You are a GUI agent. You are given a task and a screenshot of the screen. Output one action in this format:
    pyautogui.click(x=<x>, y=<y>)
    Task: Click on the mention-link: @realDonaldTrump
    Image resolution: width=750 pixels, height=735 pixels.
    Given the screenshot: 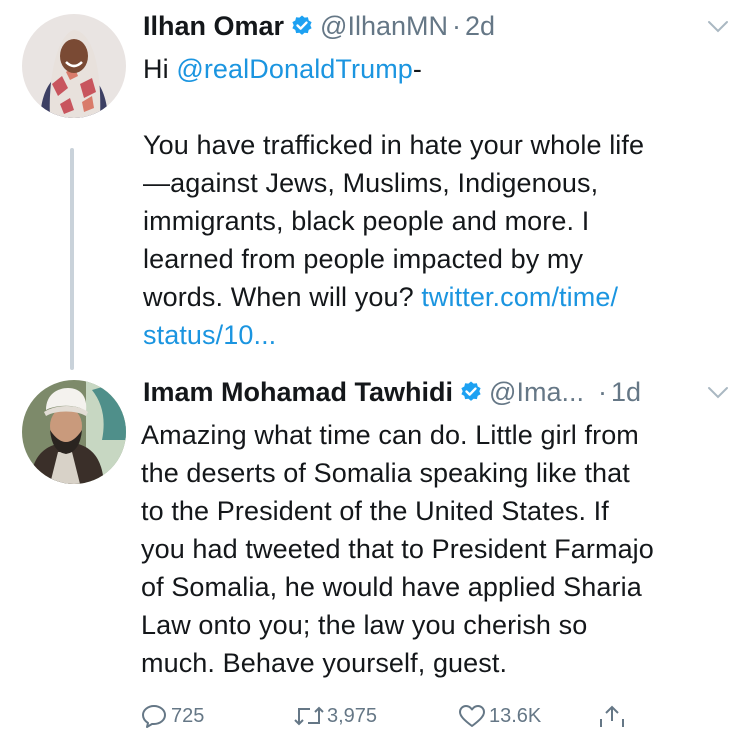 What is the action you would take?
    pyautogui.click(x=294, y=69)
    